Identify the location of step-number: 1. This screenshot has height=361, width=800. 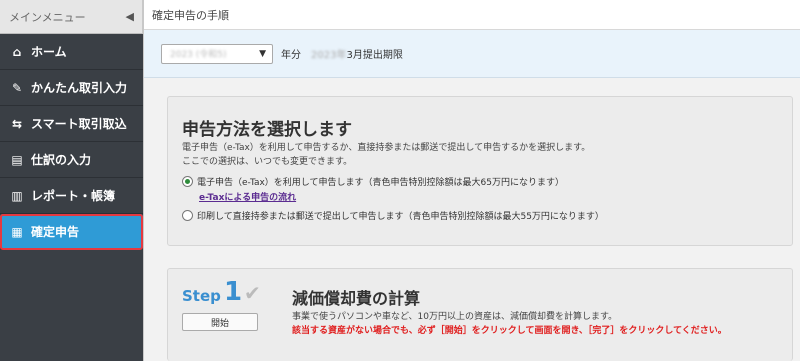
(233, 292).